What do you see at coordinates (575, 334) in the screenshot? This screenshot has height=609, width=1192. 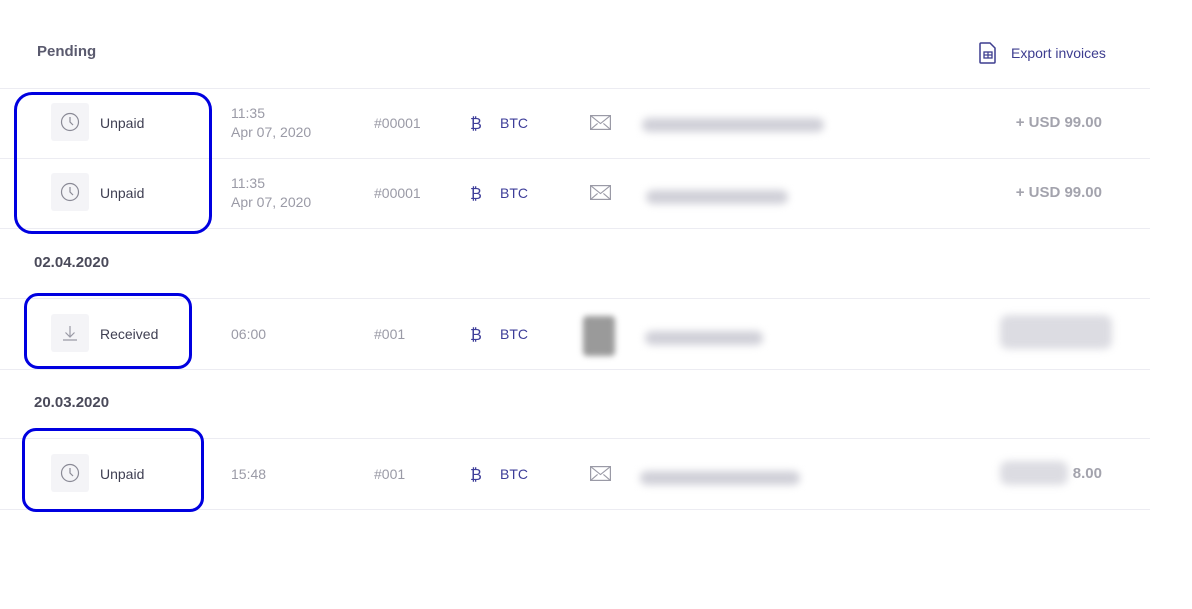 I see `invoice-row: Received 06:00 #001 ₿ BTC` at bounding box center [575, 334].